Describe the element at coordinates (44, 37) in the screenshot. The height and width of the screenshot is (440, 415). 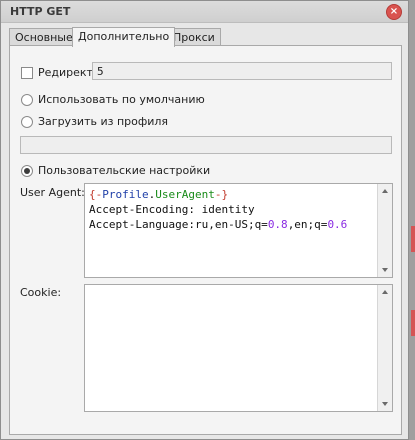
I see `tab-basic: Основные` at that location.